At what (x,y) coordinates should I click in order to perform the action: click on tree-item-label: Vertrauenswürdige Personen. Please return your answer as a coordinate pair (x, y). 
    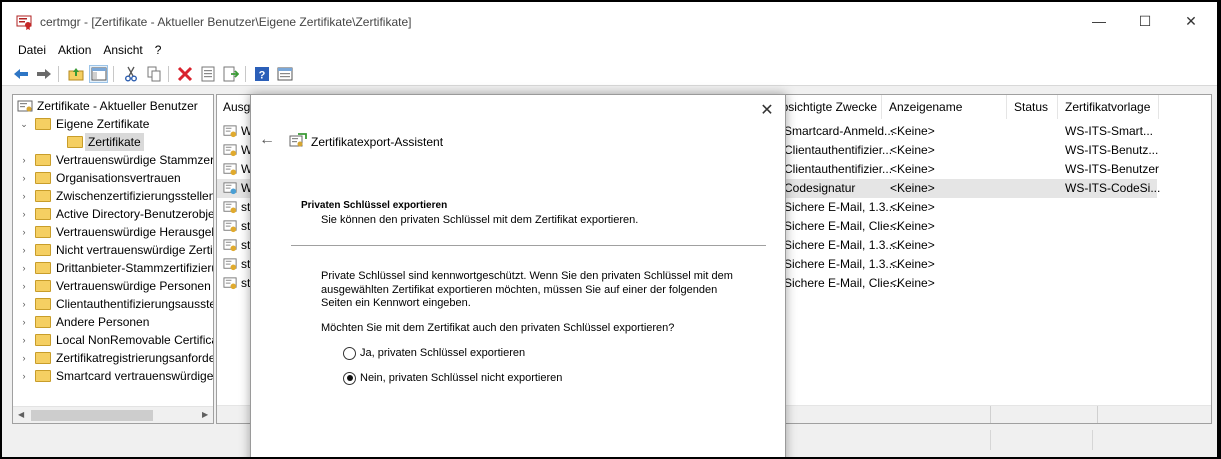
    Looking at the image, I should click on (133, 286).